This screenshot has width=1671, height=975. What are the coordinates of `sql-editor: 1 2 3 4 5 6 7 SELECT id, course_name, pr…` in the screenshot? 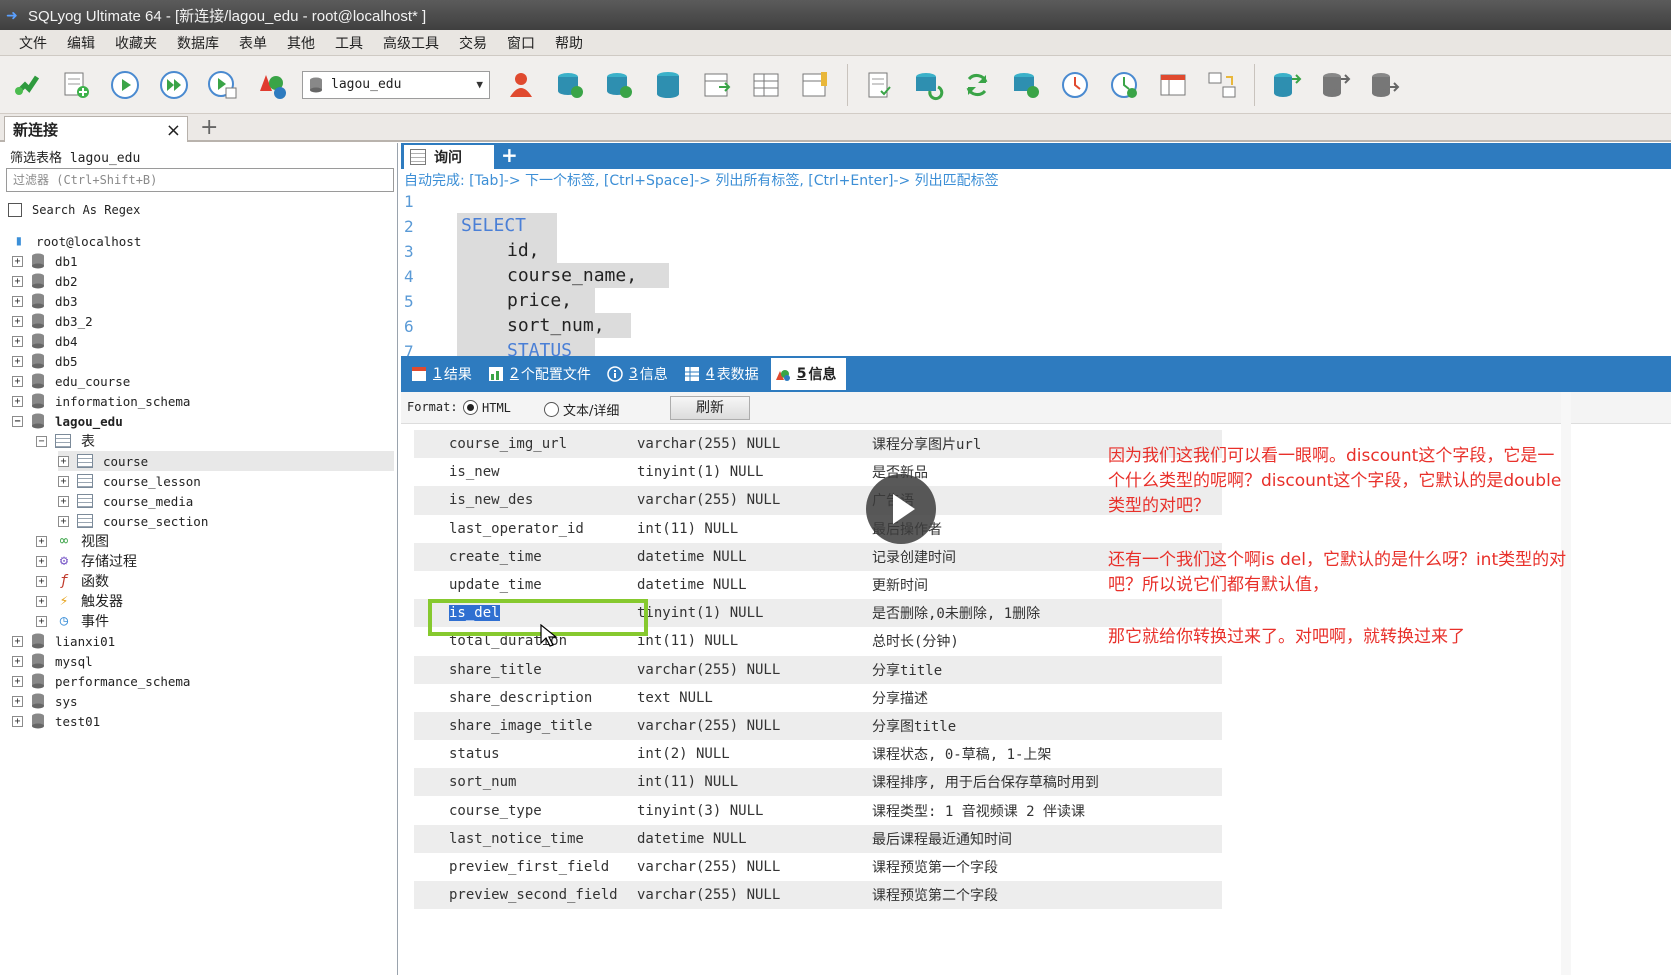 It's located at (1036, 273).